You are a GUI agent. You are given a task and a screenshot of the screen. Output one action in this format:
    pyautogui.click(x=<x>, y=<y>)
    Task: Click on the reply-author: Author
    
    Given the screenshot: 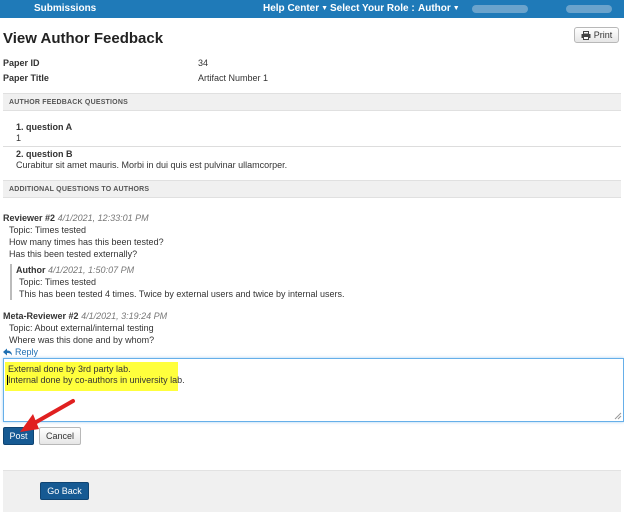 What is the action you would take?
    pyautogui.click(x=31, y=270)
    